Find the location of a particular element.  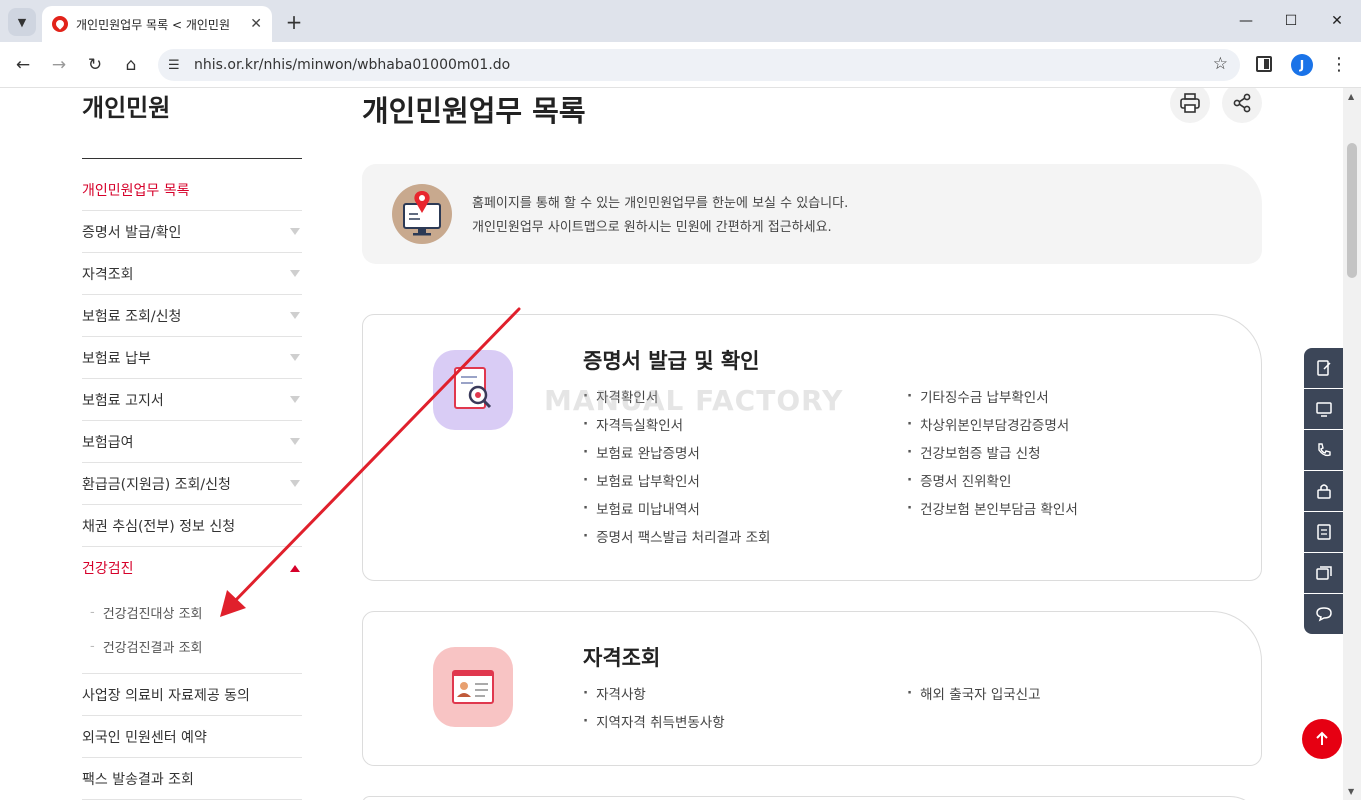

sidebar-item-label: 사업장 의료비 자료제공 동의 is located at coordinates (166, 695).